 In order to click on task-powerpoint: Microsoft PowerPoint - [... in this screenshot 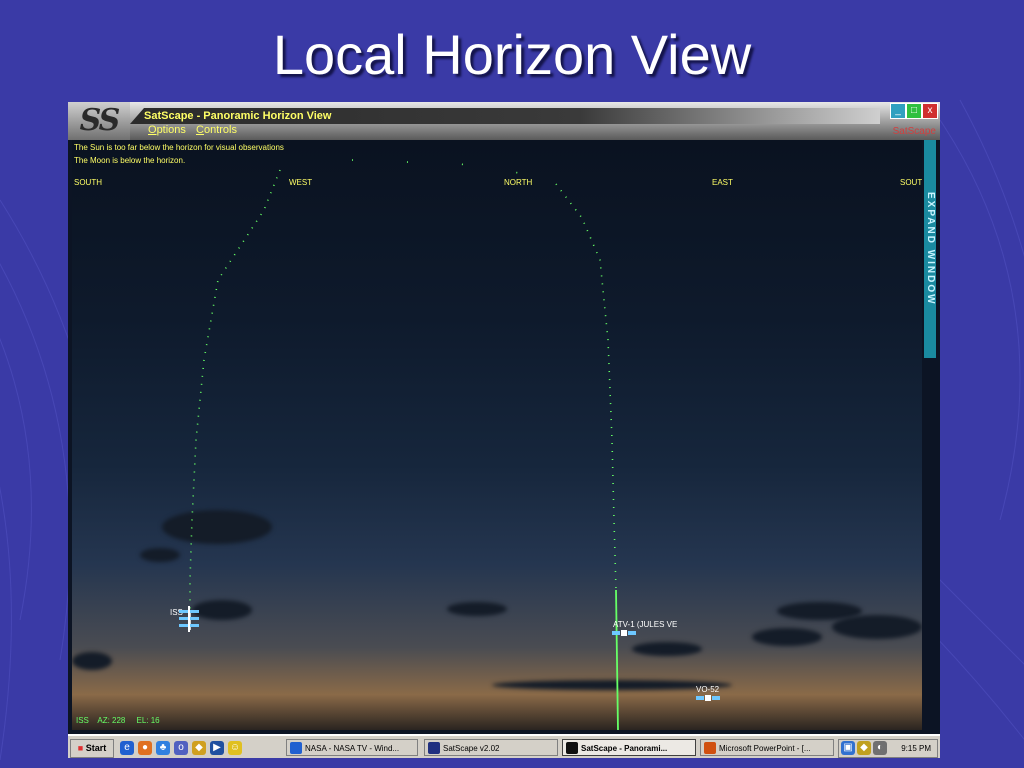, I will do `click(767, 747)`.